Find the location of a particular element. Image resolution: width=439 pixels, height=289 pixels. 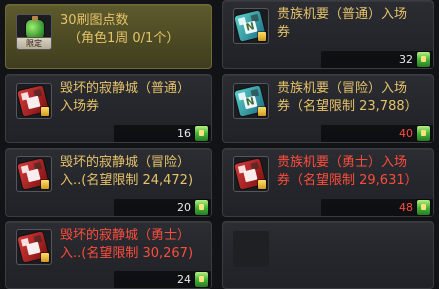

item-title-line1: 30刷图点数 is located at coordinates (94, 20).